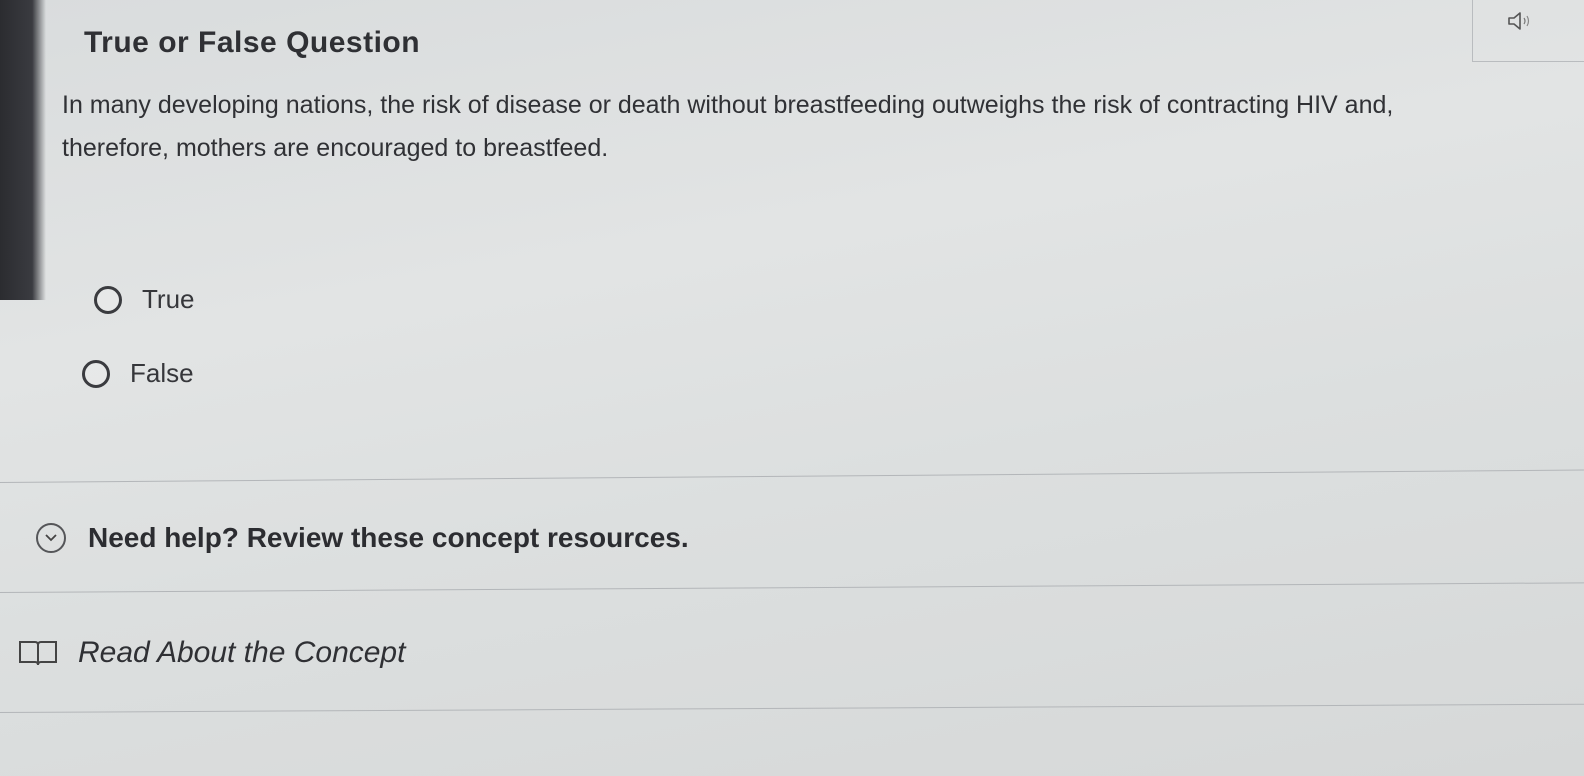  Describe the element at coordinates (51, 538) in the screenshot. I see `chevron-down-icon` at that location.